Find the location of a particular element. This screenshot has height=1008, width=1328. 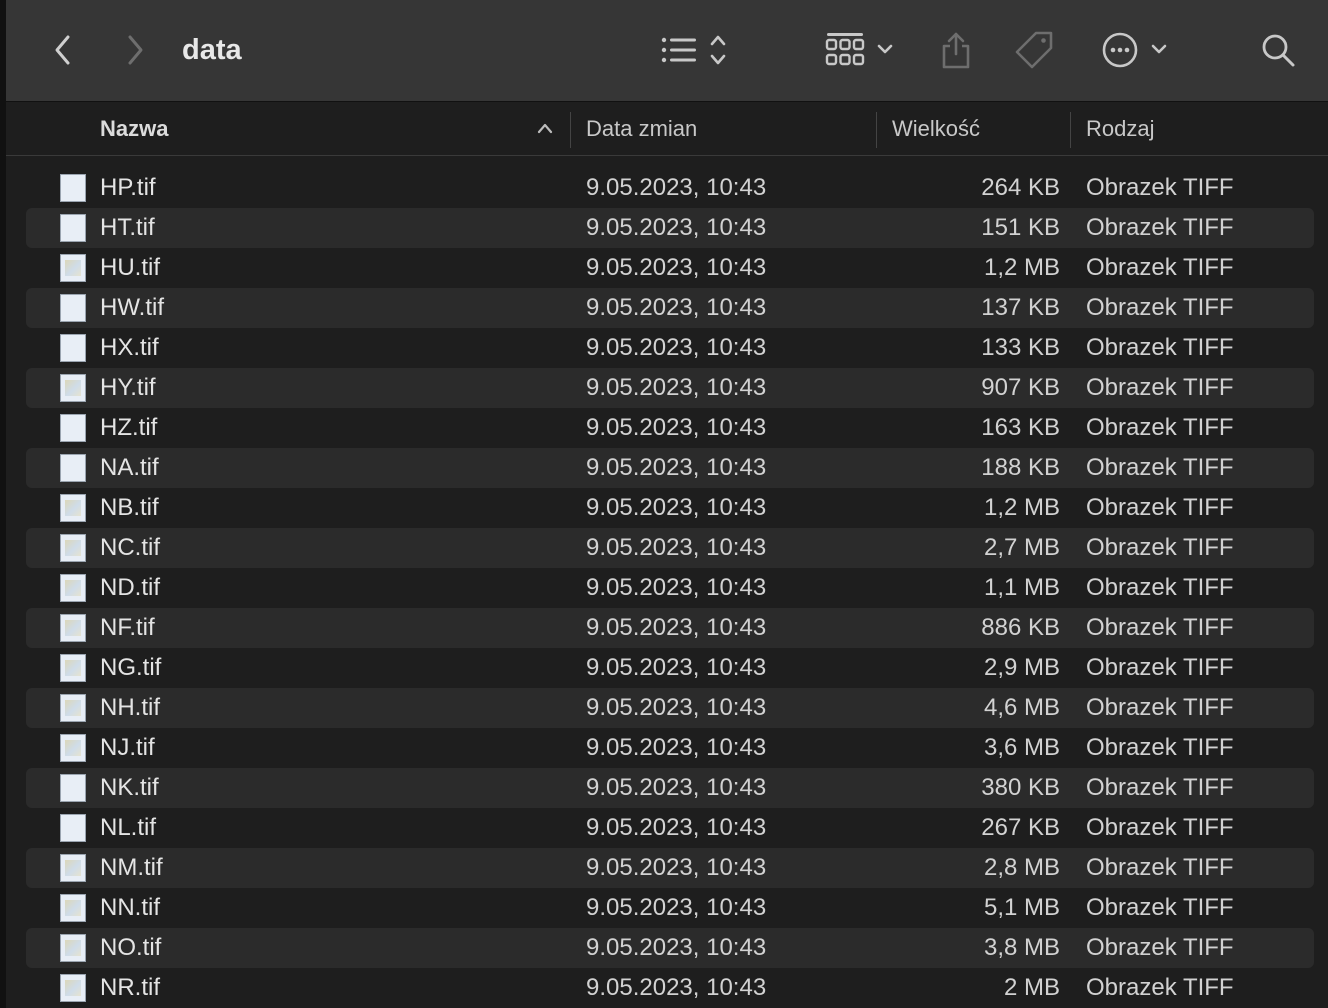

column-date-header: Data zmian is located at coordinates (641, 129).